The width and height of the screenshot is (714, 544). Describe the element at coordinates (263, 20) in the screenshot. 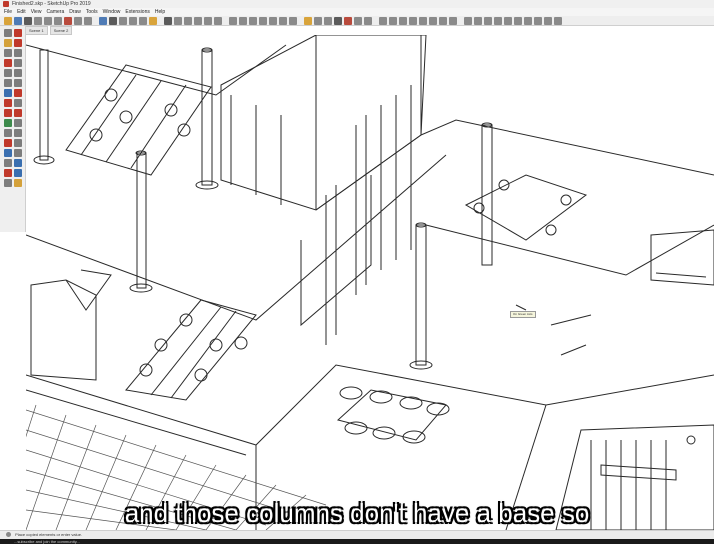

I see `hidden-line-icon` at that location.